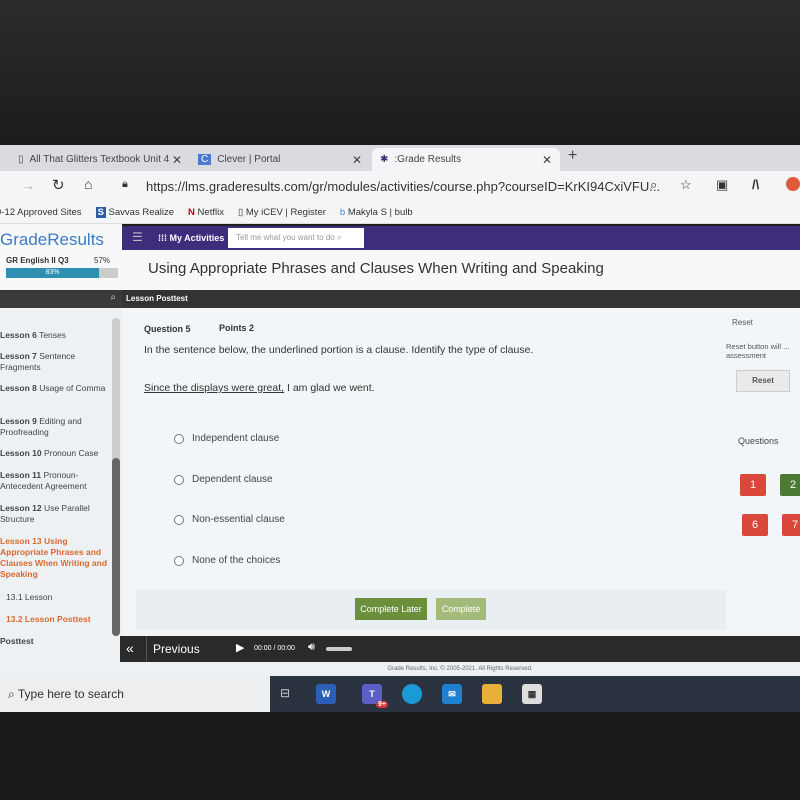 Image resolution: width=800 pixels, height=800 pixels. I want to click on sidebar-scrollbar, so click(116, 477).